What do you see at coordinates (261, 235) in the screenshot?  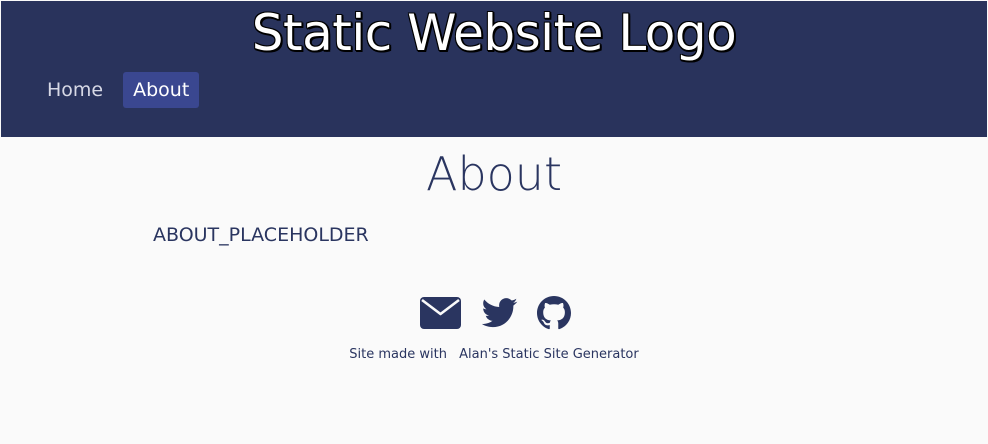 I see `about-content: ABOUT_PLACEHOLDER` at bounding box center [261, 235].